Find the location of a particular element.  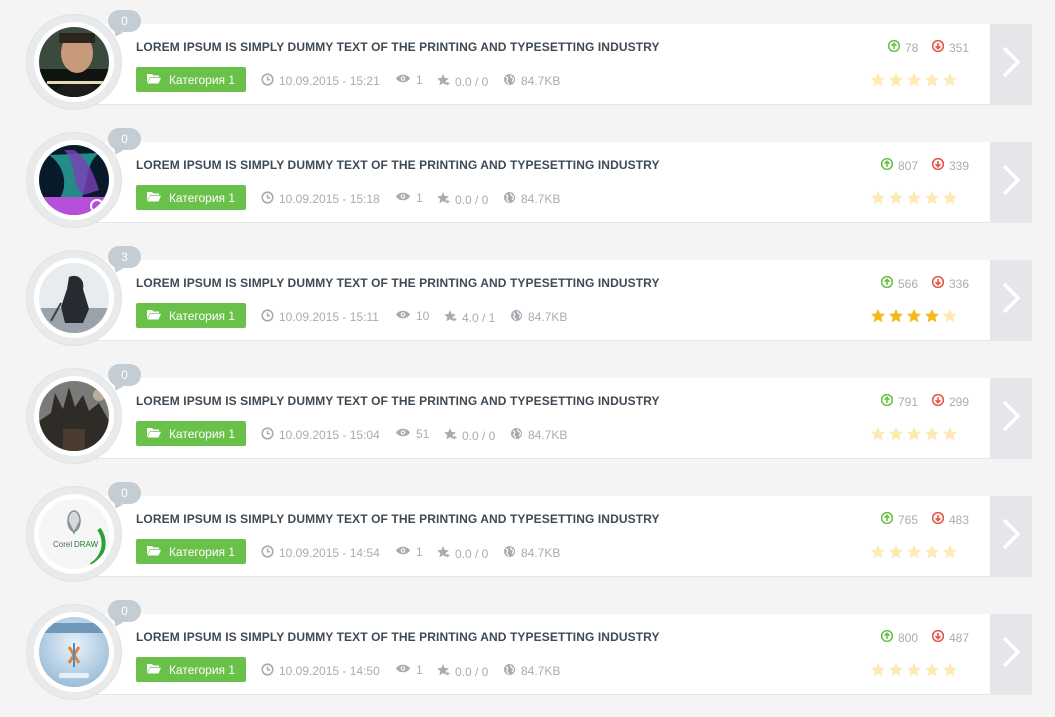

rating-meta: 0.0 / 0 is located at coordinates (469, 435).